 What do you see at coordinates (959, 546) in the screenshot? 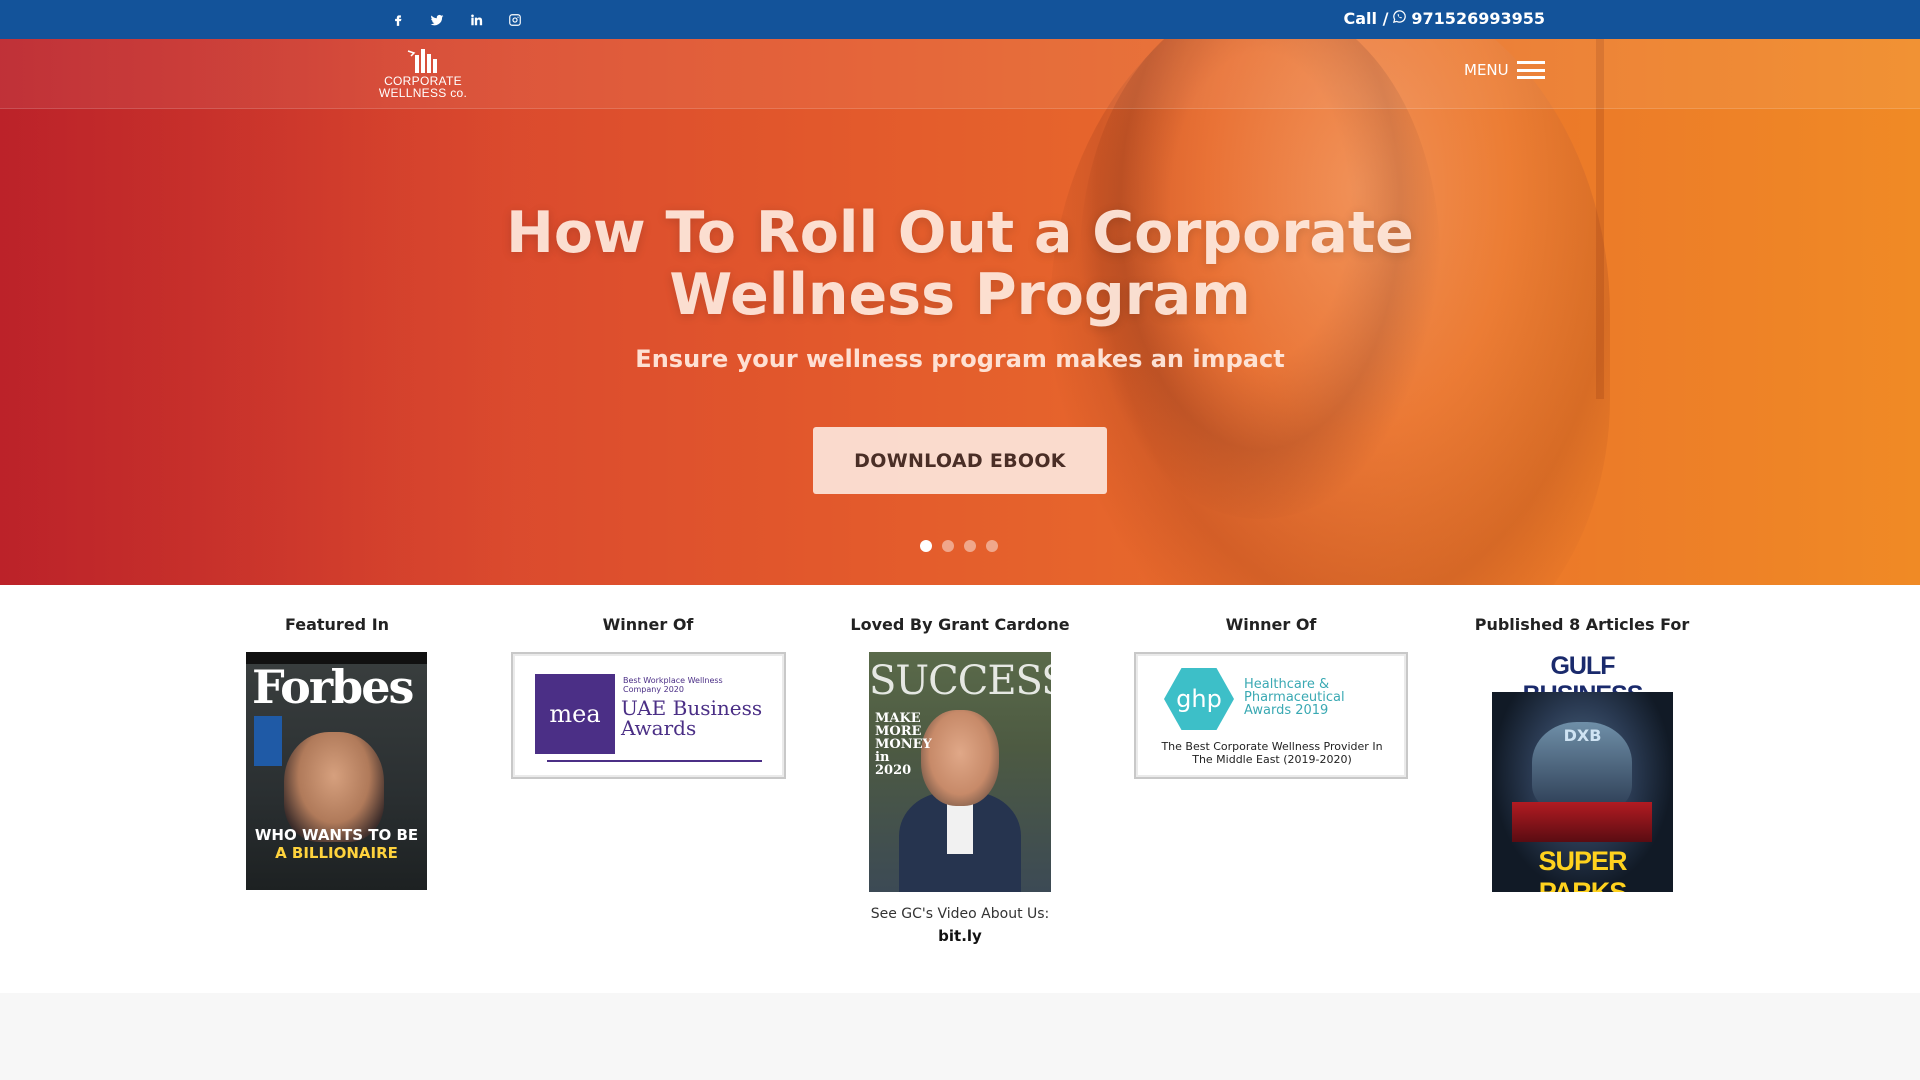
I see `slider-pagination` at bounding box center [959, 546].